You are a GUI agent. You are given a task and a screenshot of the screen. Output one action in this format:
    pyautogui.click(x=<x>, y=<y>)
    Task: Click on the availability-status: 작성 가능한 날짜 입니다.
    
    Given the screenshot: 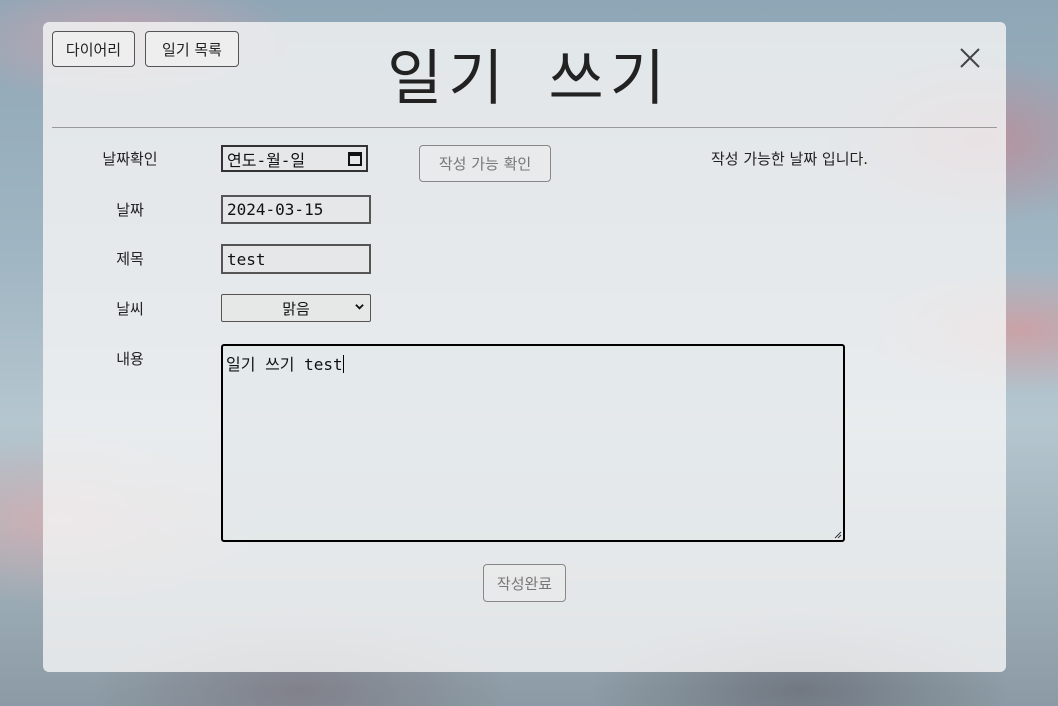 What is the action you would take?
    pyautogui.click(x=790, y=159)
    